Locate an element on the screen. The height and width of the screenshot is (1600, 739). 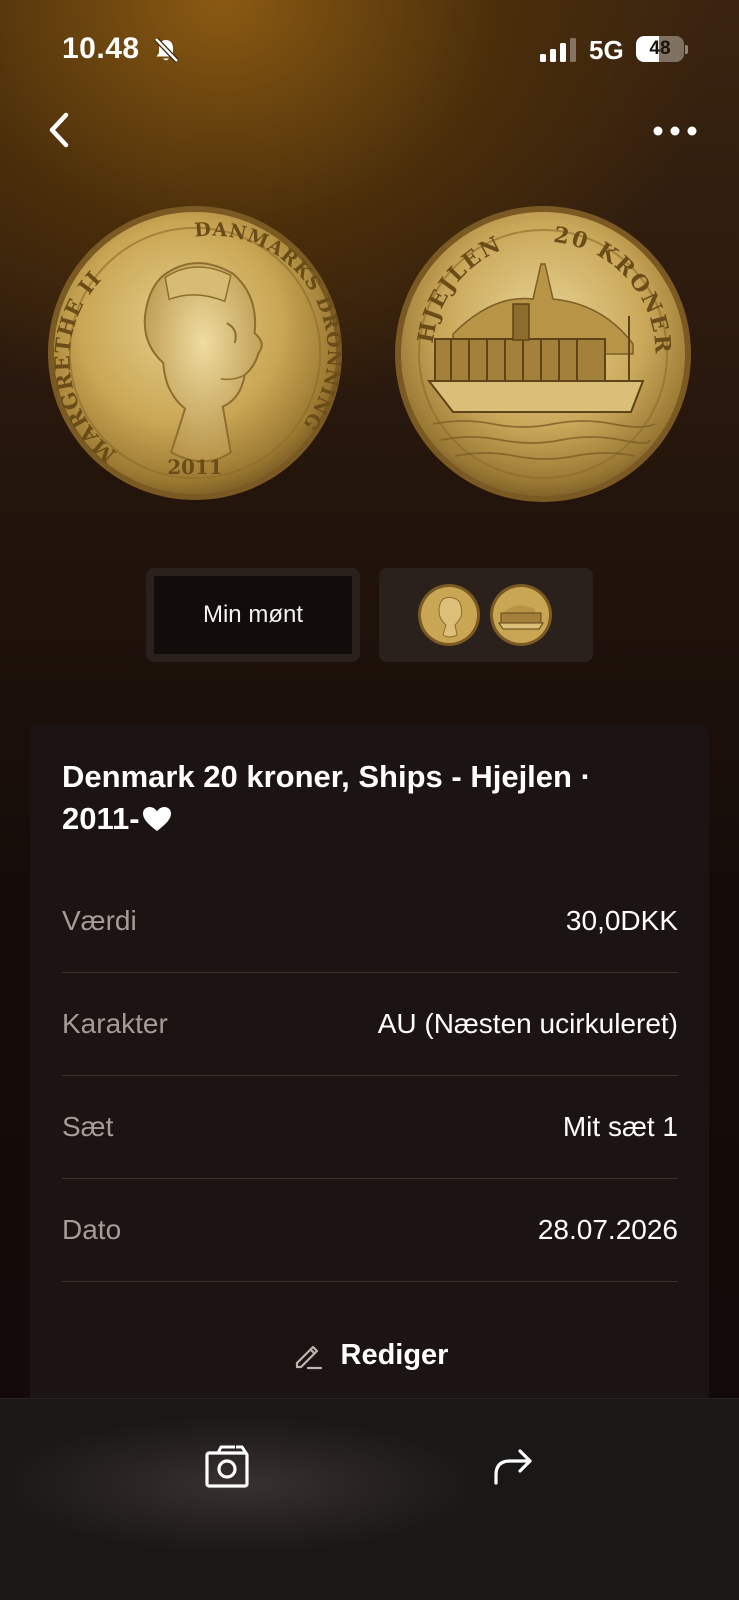
edit-button: Rediger is located at coordinates (369, 1355).